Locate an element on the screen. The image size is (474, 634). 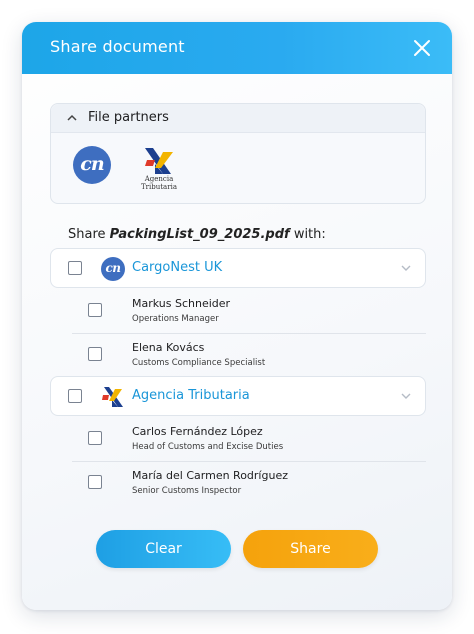
shared-filename: PackingList_09_2025.pdf is located at coordinates (199, 234).